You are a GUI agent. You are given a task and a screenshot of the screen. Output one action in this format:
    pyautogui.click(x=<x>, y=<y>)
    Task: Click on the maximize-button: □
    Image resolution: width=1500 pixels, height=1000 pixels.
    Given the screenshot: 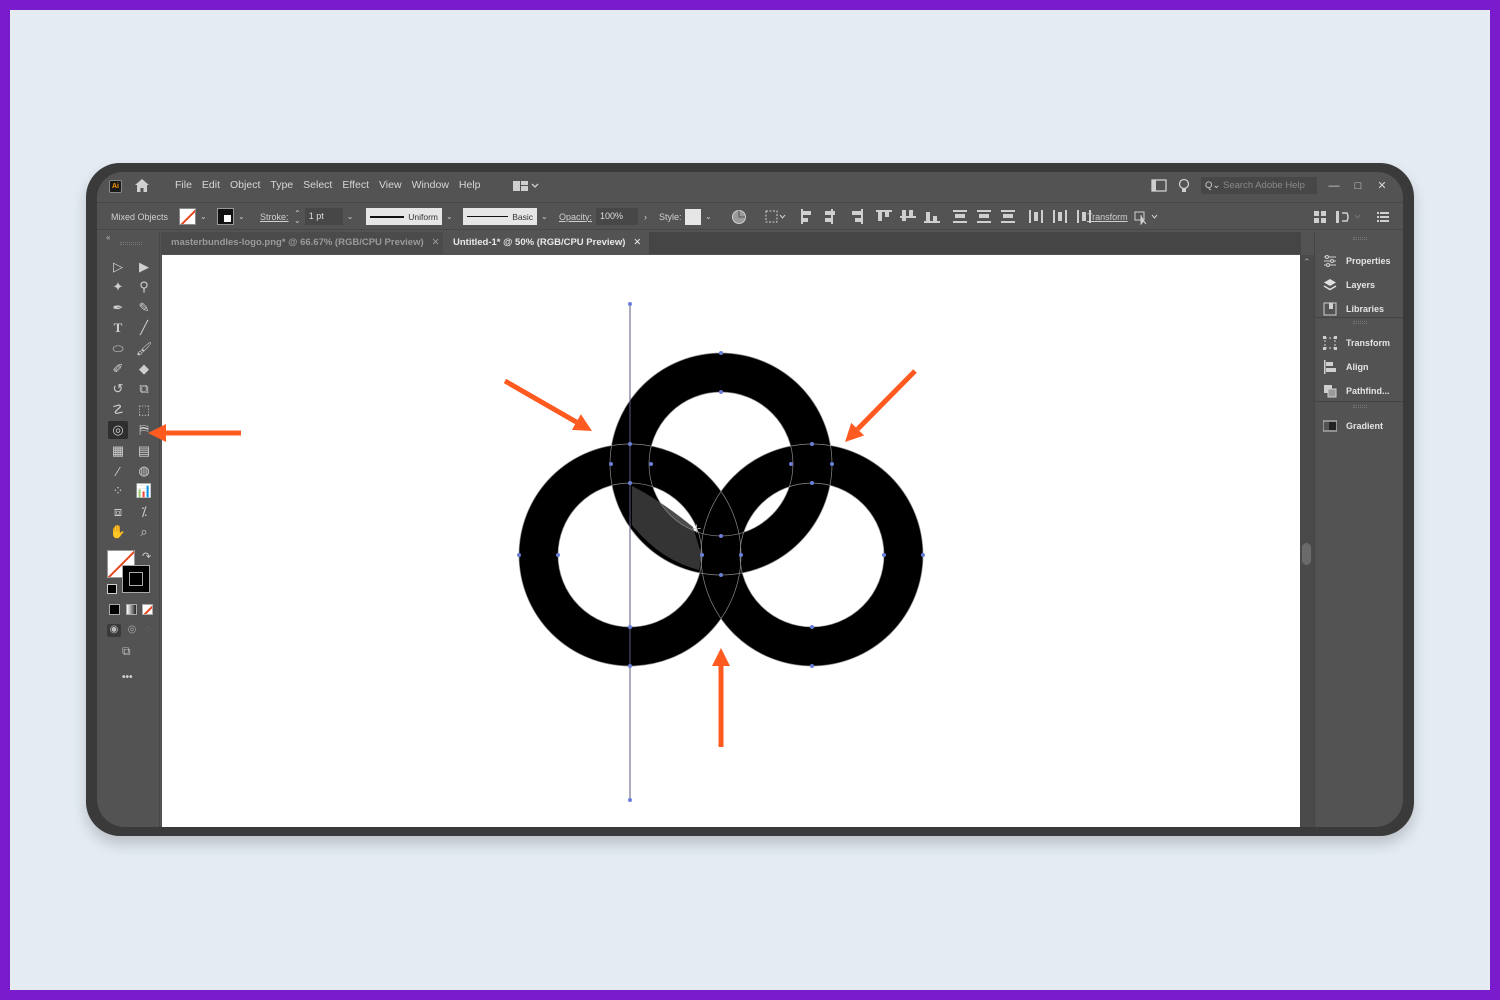 What is the action you would take?
    pyautogui.click(x=1358, y=186)
    